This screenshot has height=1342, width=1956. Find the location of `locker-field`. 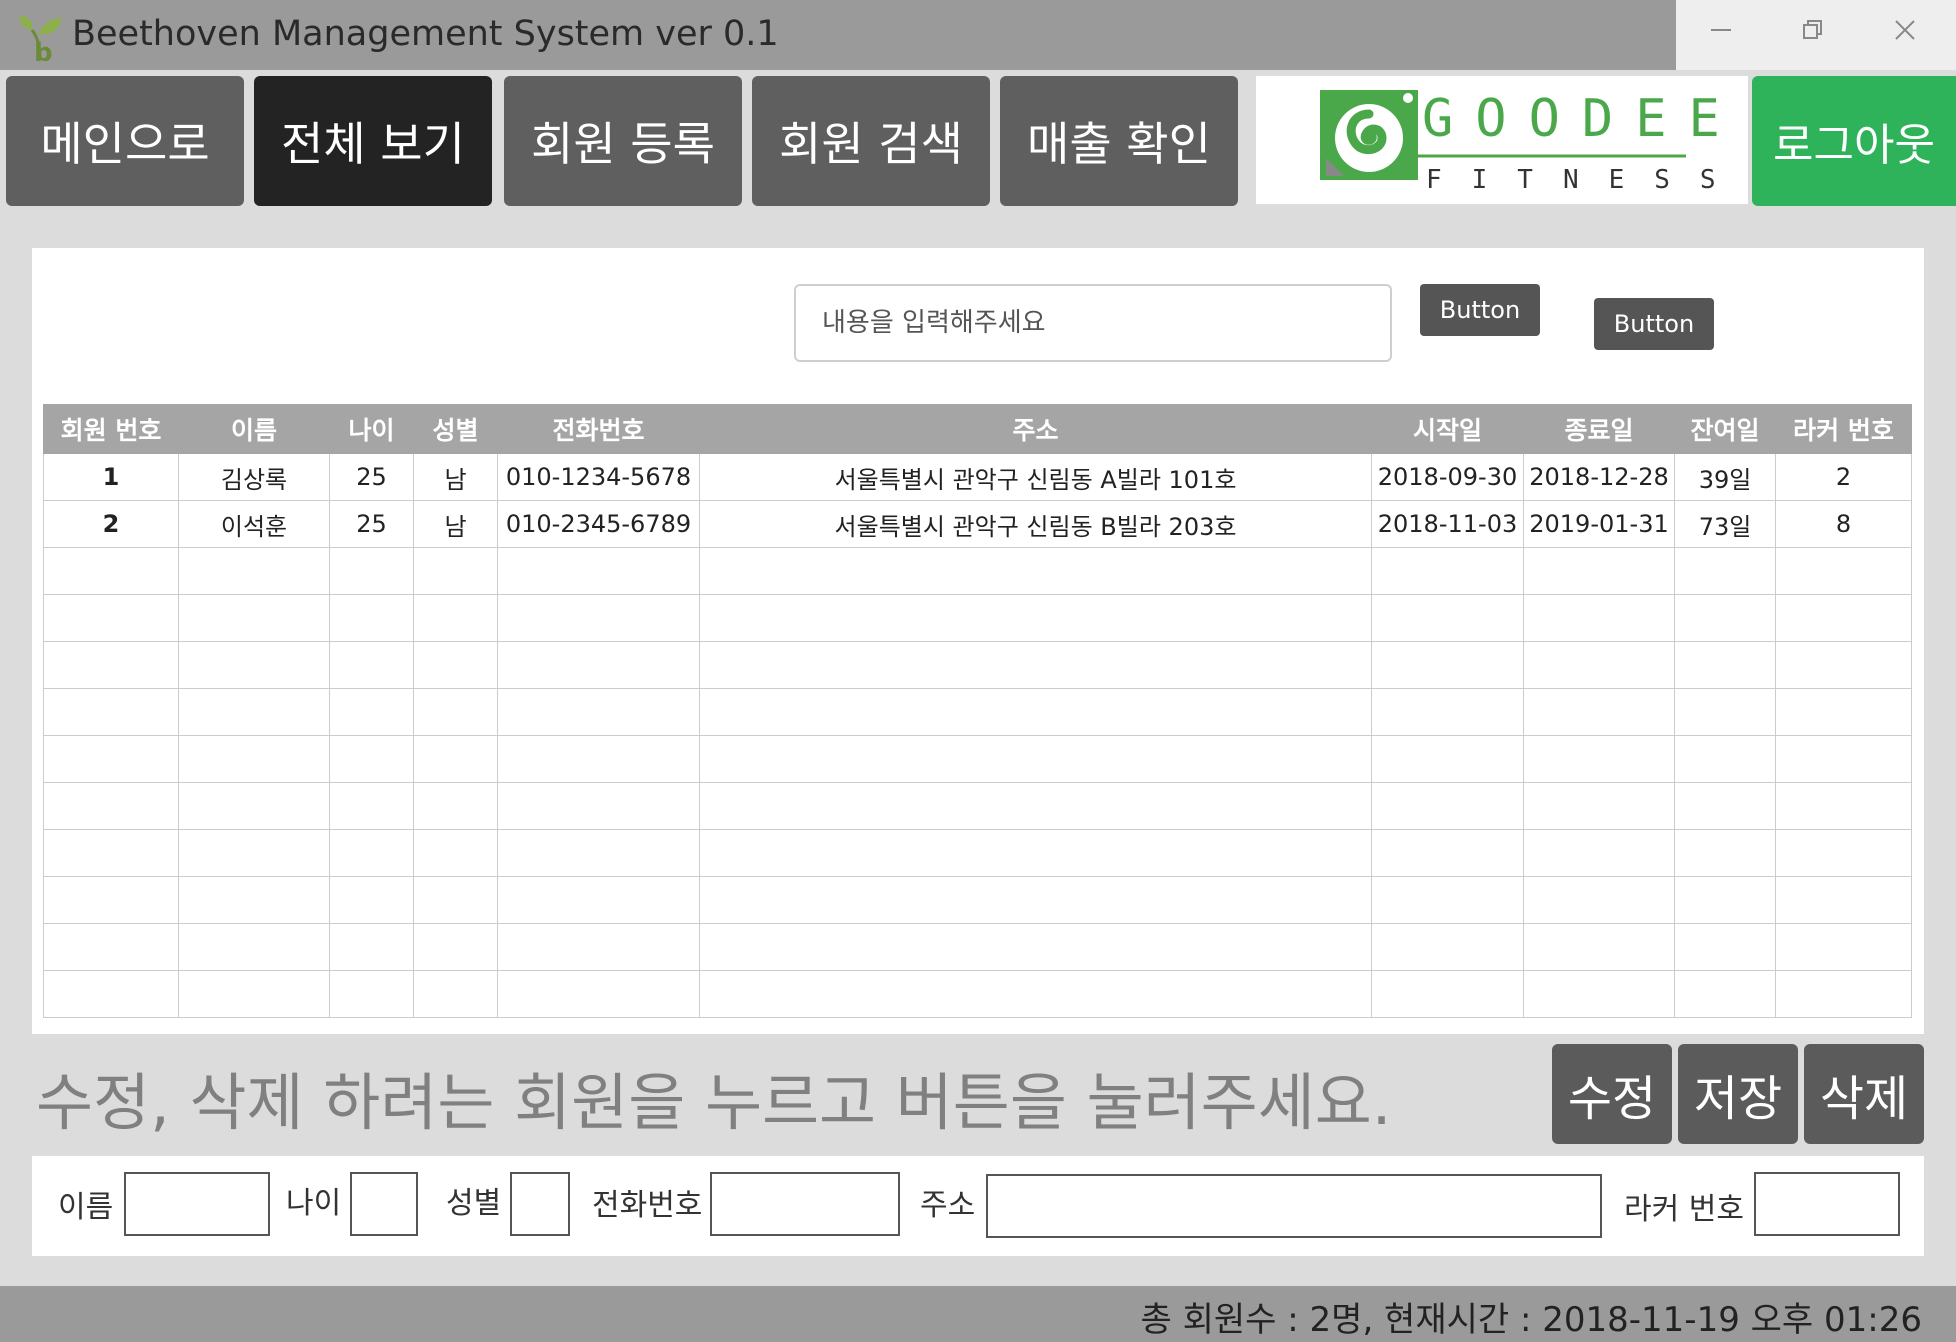

locker-field is located at coordinates (1827, 1204).